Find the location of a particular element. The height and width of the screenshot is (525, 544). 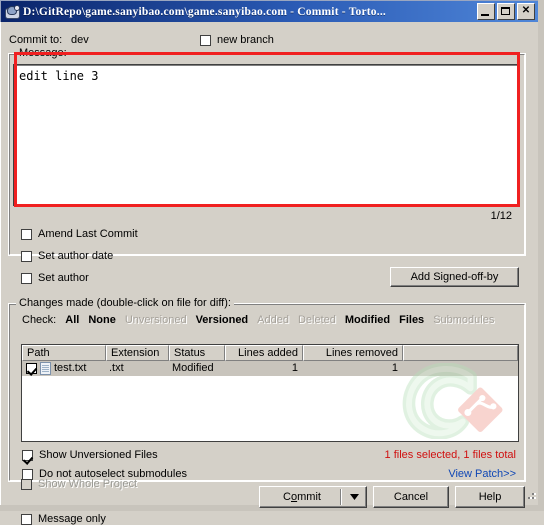

amend-last-commit-checkbox is located at coordinates (26, 234).